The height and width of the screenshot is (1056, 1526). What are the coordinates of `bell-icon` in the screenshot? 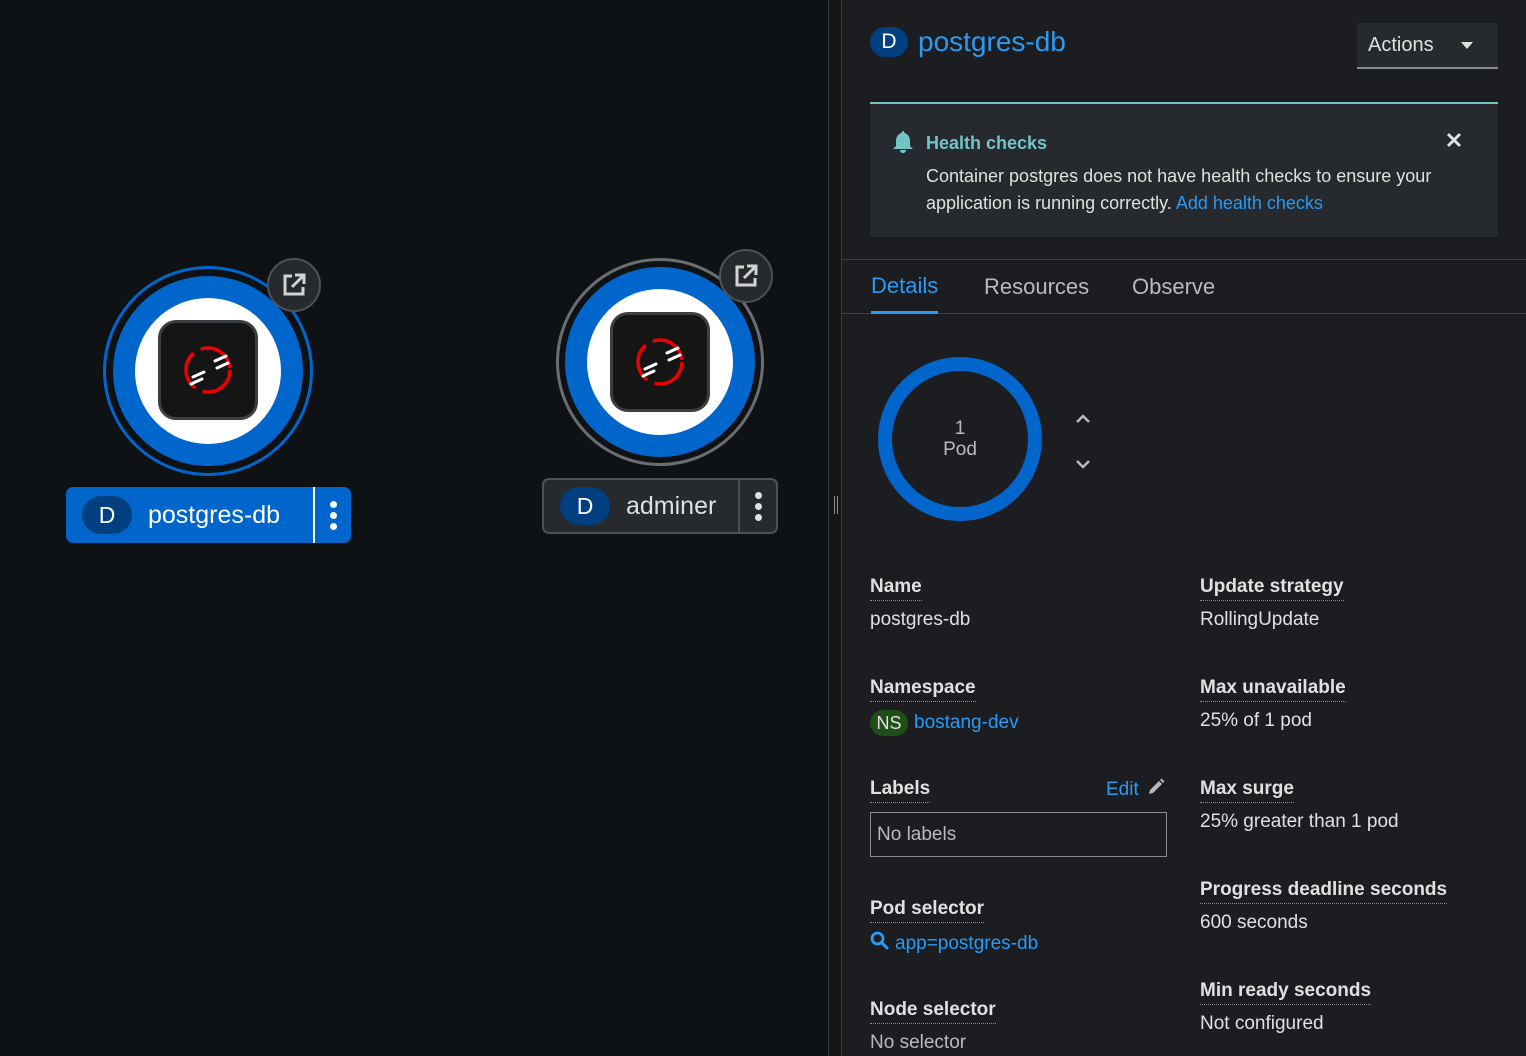 It's located at (903, 144).